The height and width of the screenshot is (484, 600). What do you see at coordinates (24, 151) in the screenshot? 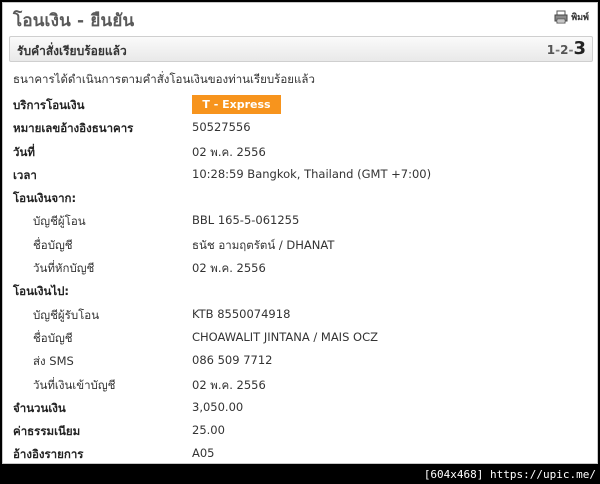
I see `date-label: วันที่` at bounding box center [24, 151].